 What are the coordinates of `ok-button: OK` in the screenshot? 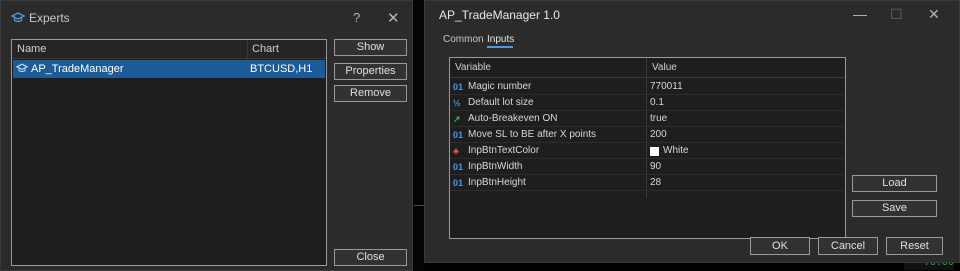 It's located at (780, 246).